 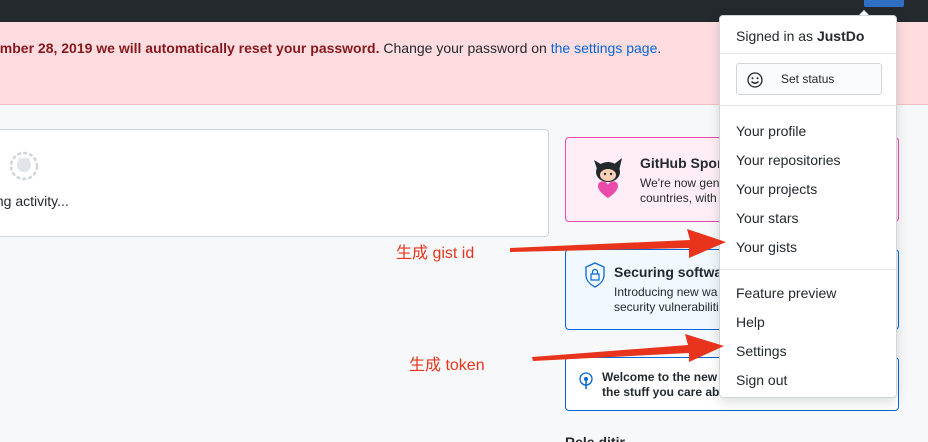 What do you see at coordinates (447, 365) in the screenshot?
I see `annotation-token: 生成 token` at bounding box center [447, 365].